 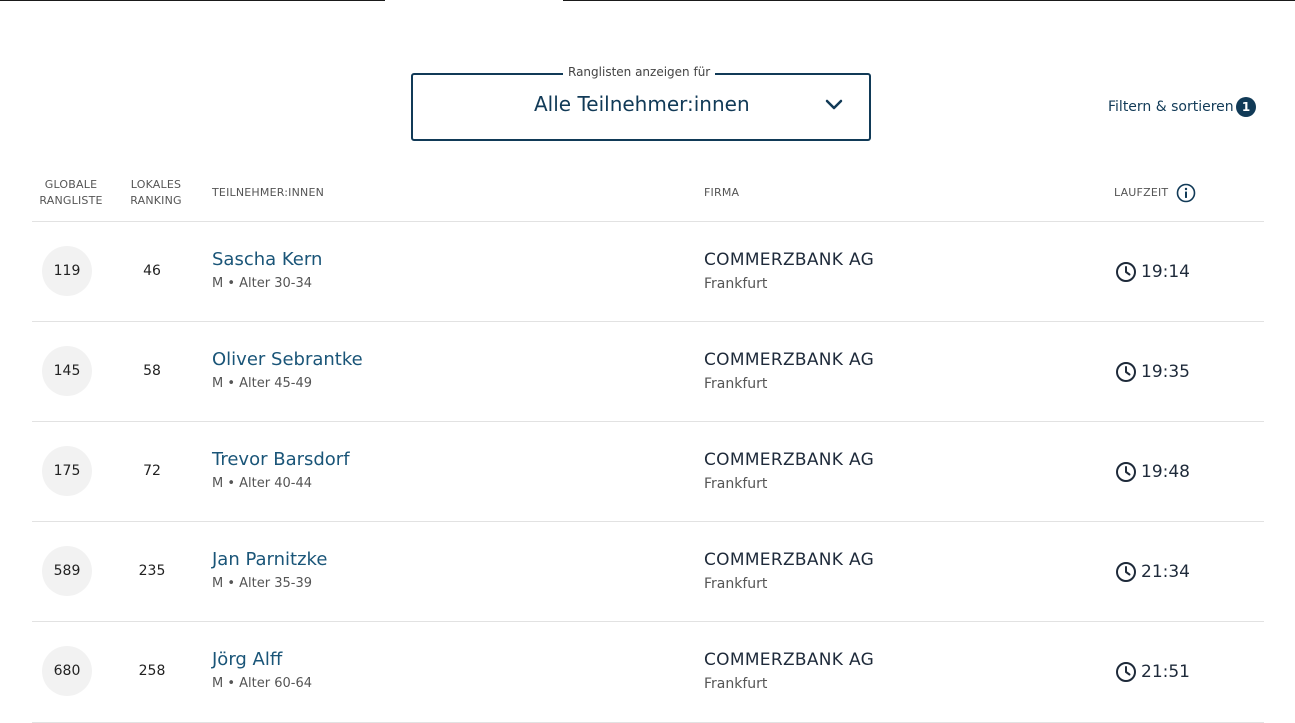 I want to click on global-rank: 145, so click(x=67, y=371).